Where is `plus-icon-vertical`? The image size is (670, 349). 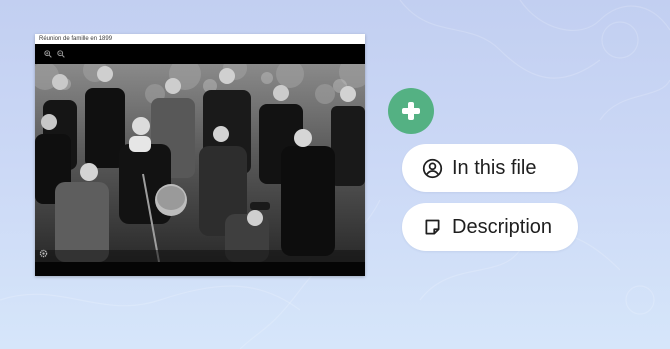
plus-icon-vertical is located at coordinates (411, 111).